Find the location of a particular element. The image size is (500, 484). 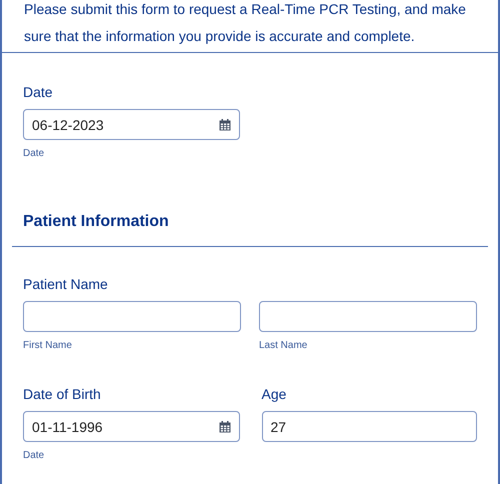

date-value: 01-11-1996 is located at coordinates (67, 426).